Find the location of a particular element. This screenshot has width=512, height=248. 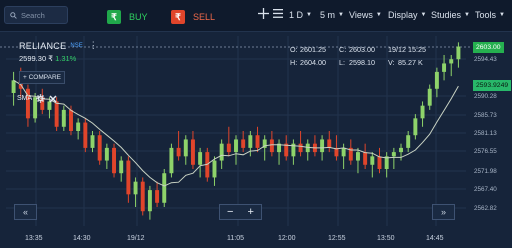

y-tick: 2571.98 is located at coordinates (485, 171).